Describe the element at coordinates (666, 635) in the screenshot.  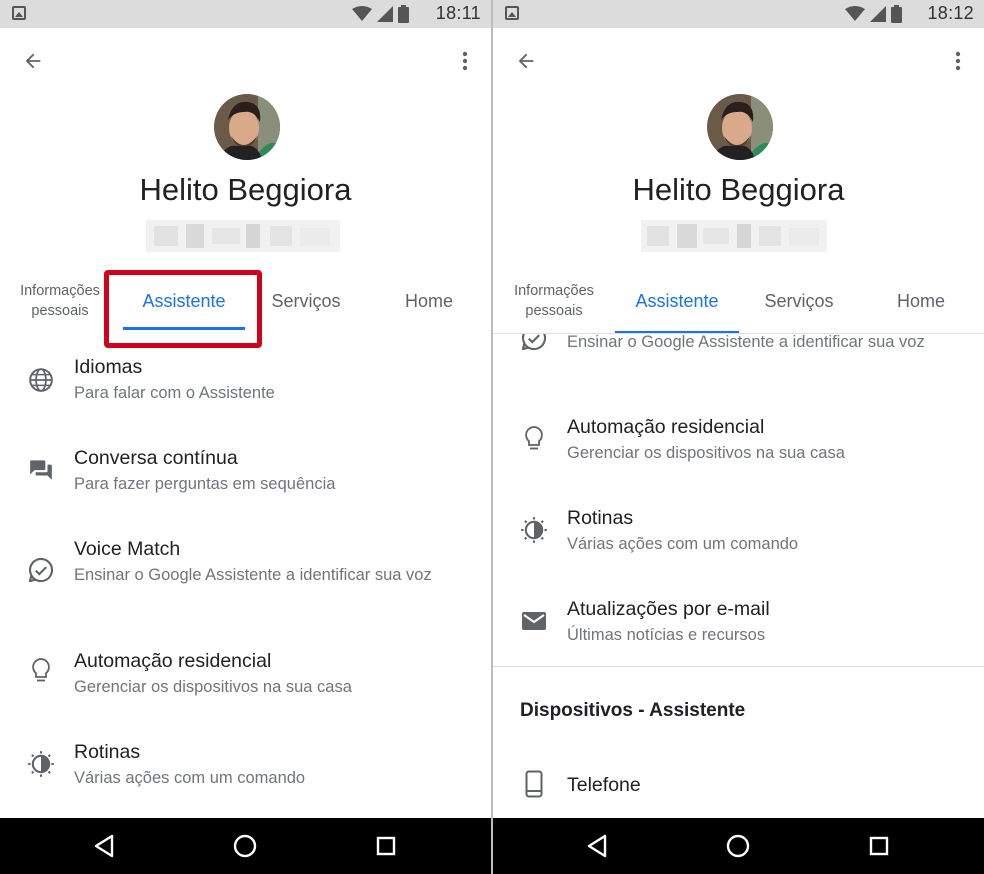
I see `item-subtitle: Últimas notícias e recursos` at that location.